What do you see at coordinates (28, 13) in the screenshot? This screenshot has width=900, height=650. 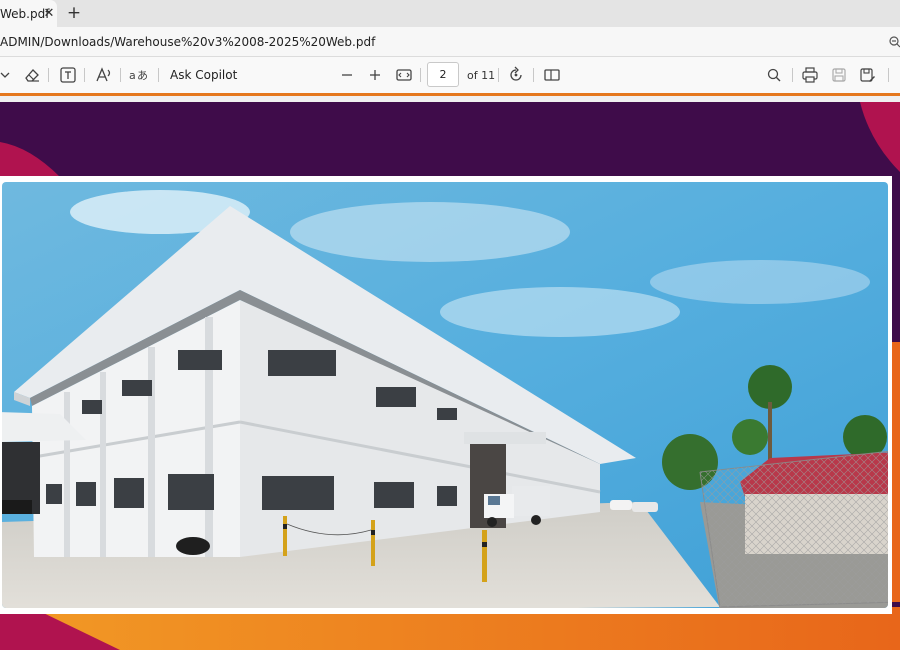 I see `tab-pdf: Web.pdf ✕` at bounding box center [28, 13].